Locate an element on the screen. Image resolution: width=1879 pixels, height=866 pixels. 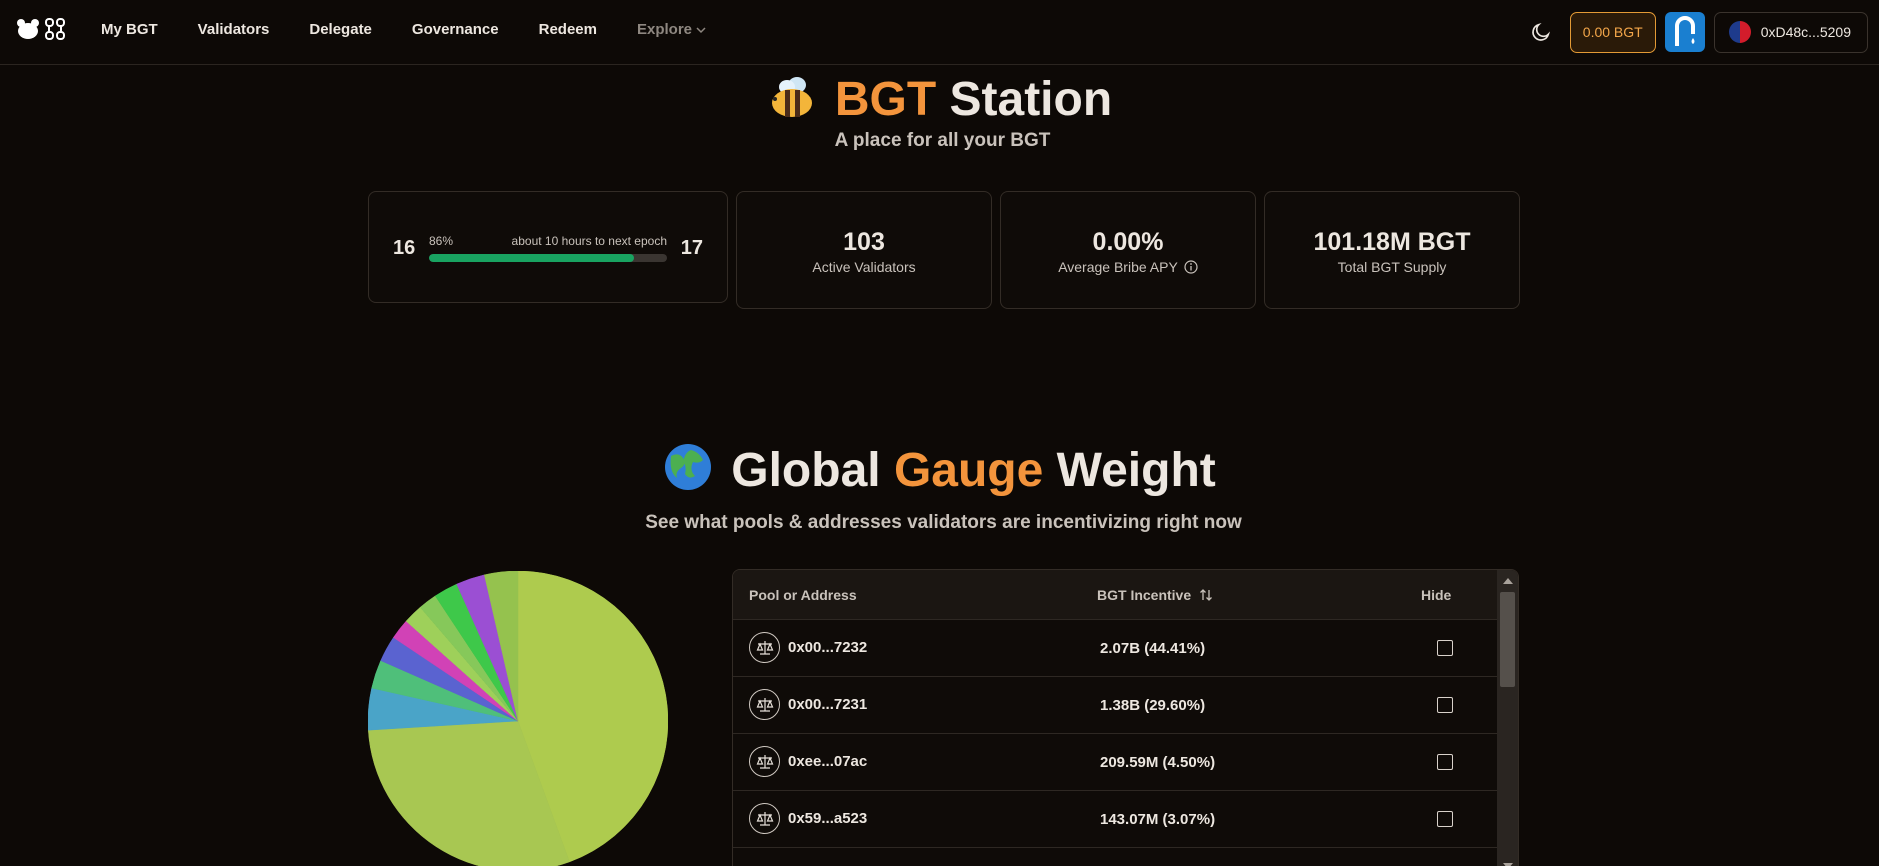
table-row: 0x59...a523 143.07M (3.07%) is located at coordinates (1116, 819).